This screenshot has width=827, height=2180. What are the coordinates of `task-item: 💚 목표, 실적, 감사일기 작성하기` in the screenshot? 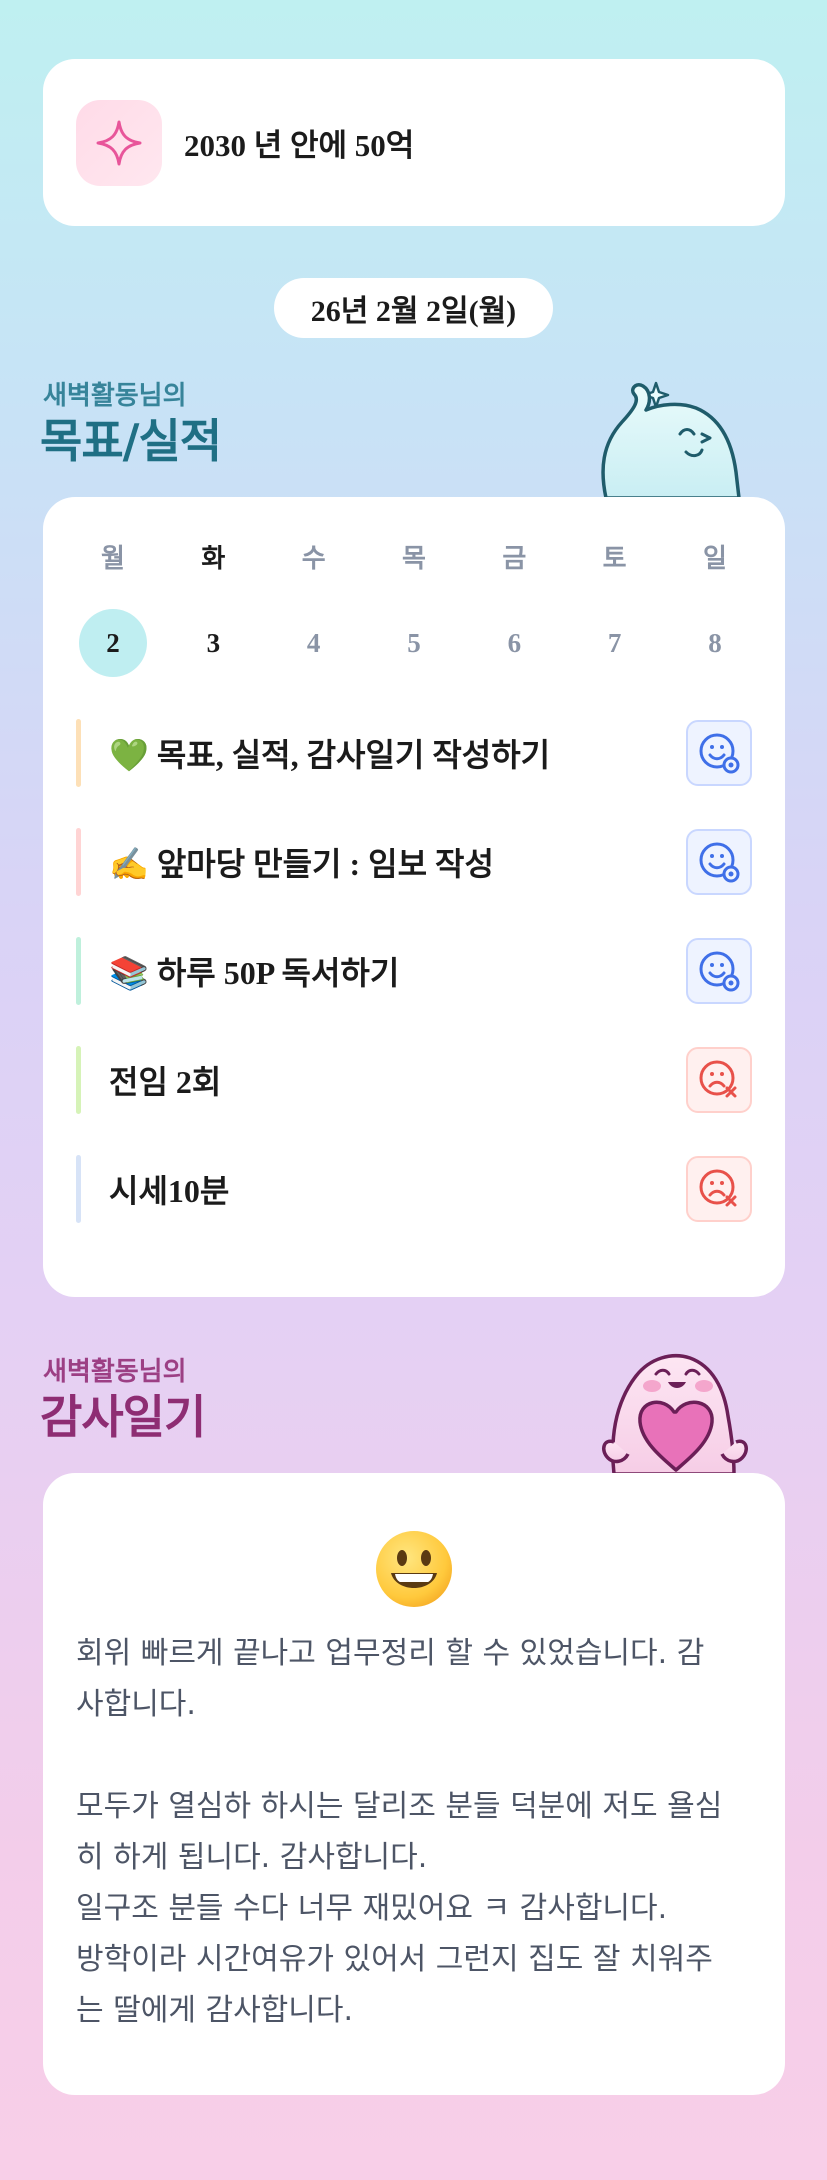 It's located at (414, 753).